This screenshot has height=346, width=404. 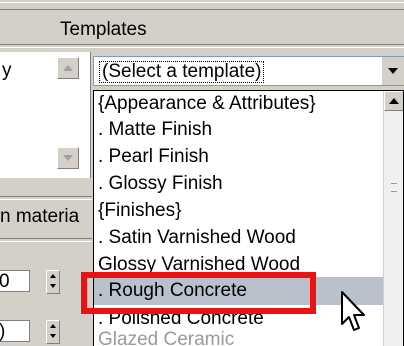 What do you see at coordinates (198, 293) in the screenshot?
I see `highlight-annotation` at bounding box center [198, 293].